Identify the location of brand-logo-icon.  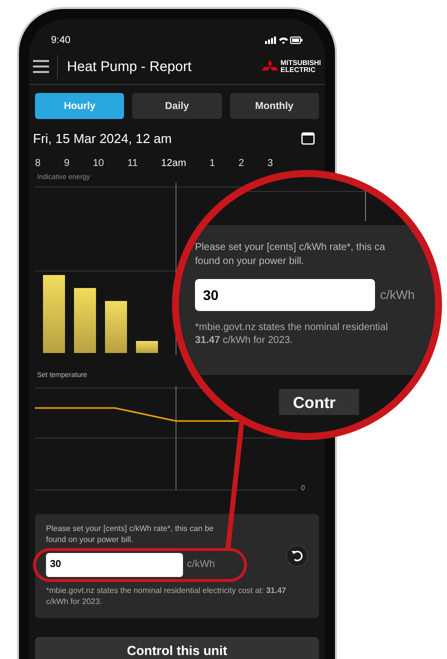
(270, 67).